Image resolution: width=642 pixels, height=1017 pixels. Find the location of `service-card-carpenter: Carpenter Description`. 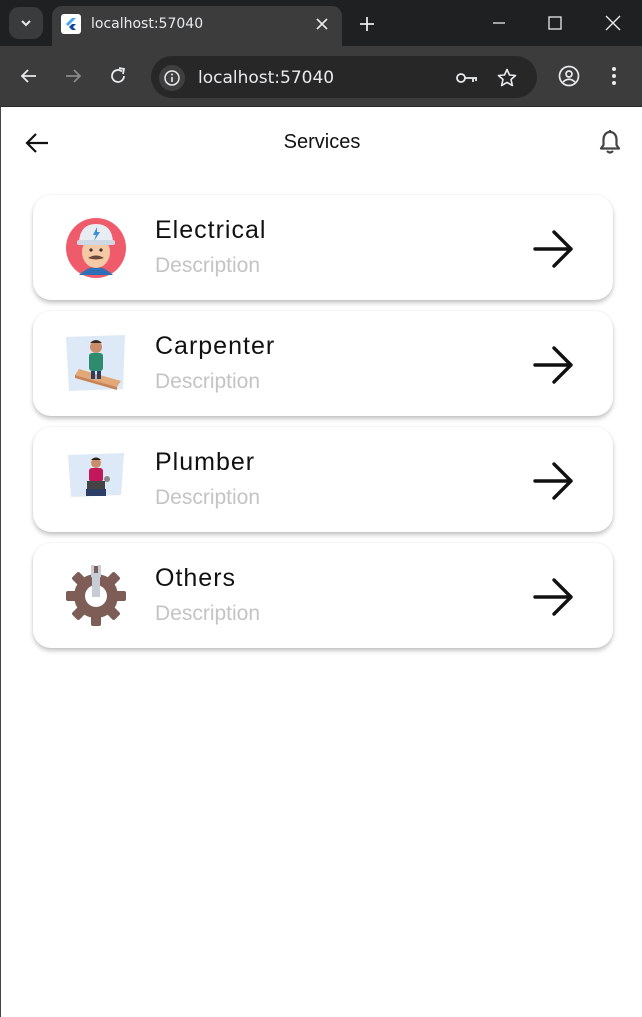

service-card-carpenter: Carpenter Description is located at coordinates (323, 363).